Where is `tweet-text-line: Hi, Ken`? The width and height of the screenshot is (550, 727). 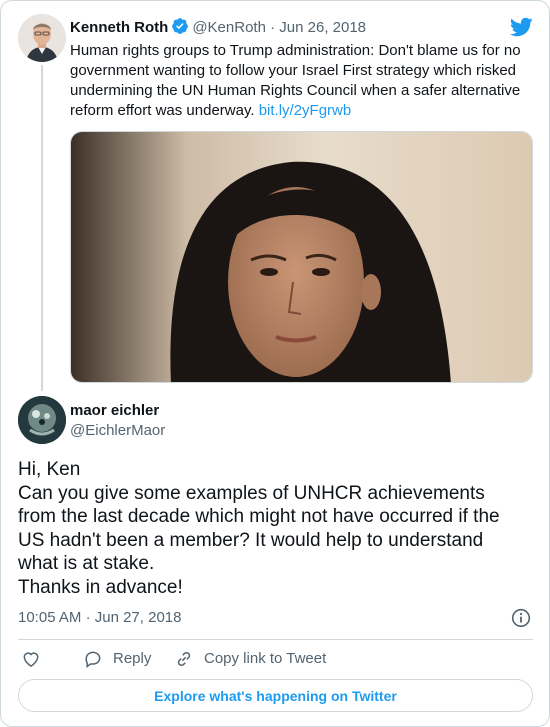
tweet-text-line: Hi, Ken is located at coordinates (49, 469).